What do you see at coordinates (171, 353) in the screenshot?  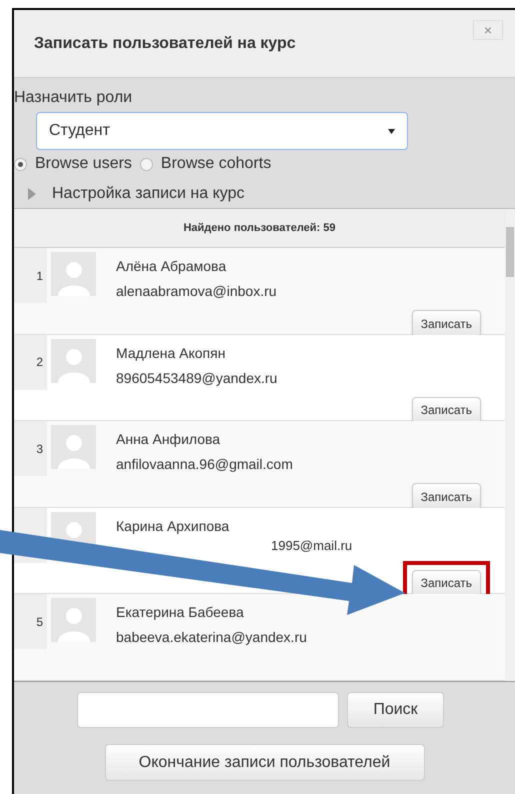 I see `user-name: Мадлена Акопян` at bounding box center [171, 353].